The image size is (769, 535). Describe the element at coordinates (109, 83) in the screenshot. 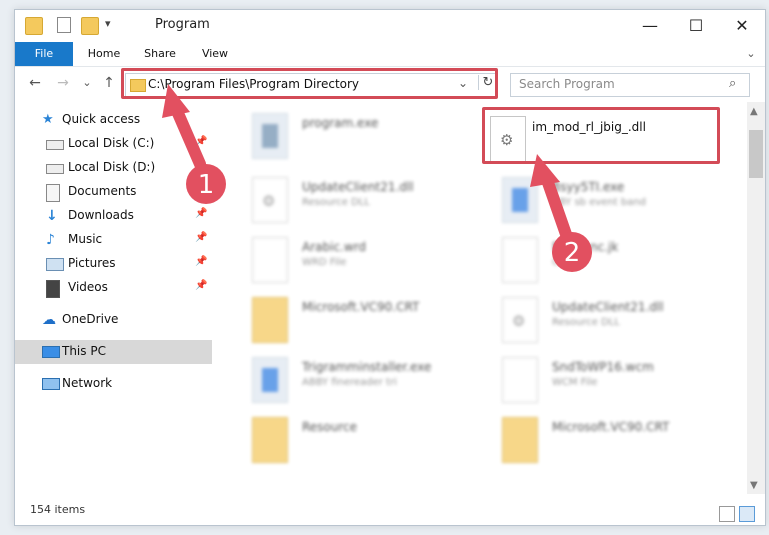

I see `up-button: ↑` at that location.